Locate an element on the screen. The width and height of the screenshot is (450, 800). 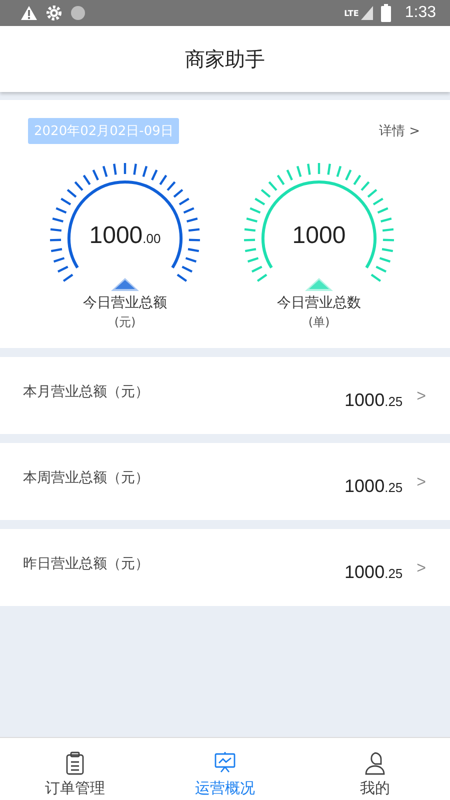
gauge-value: 1000 is located at coordinates (319, 236).